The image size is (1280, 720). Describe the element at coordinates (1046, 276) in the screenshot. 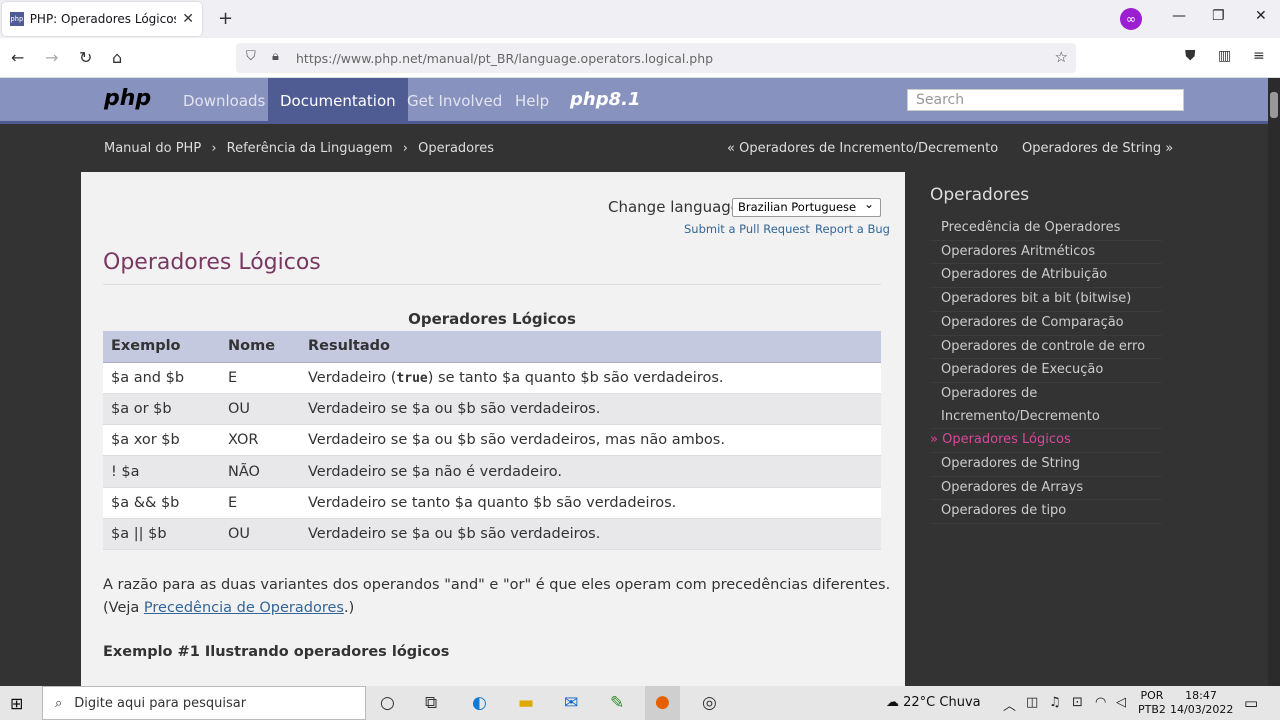

I see `sidebar-item-atribuicao: Operadores de Atribuição` at that location.